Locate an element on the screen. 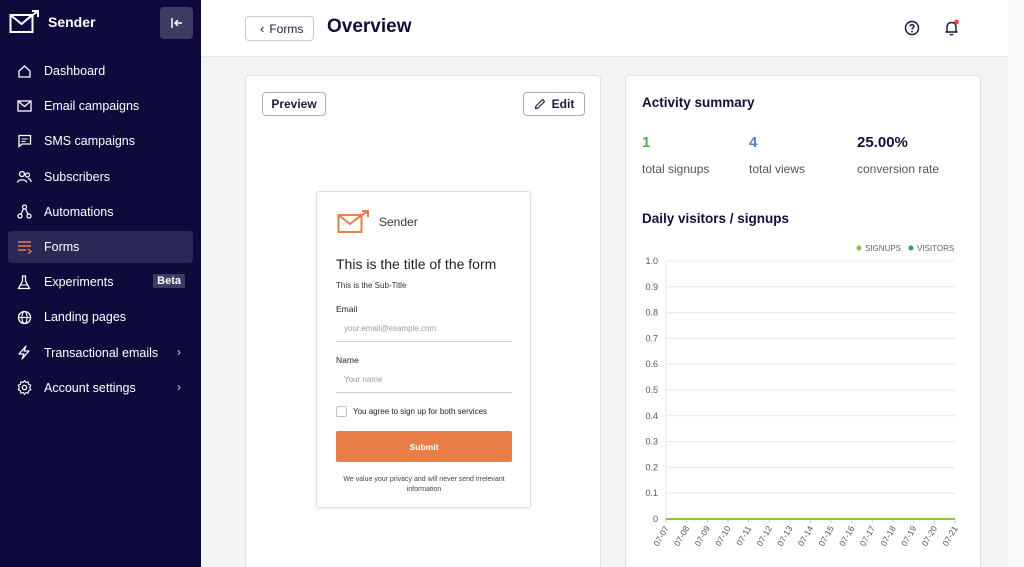 The width and height of the screenshot is (1024, 567). x-tick-label: 07-12 is located at coordinates (764, 536).